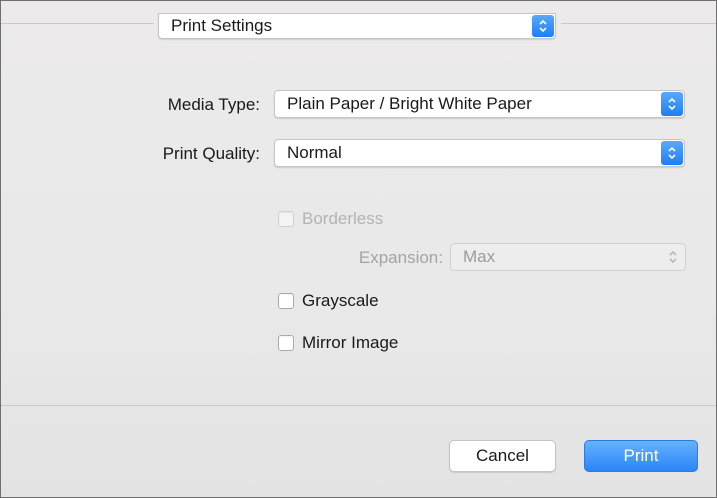  I want to click on print-quality-select: Normal, so click(479, 153).